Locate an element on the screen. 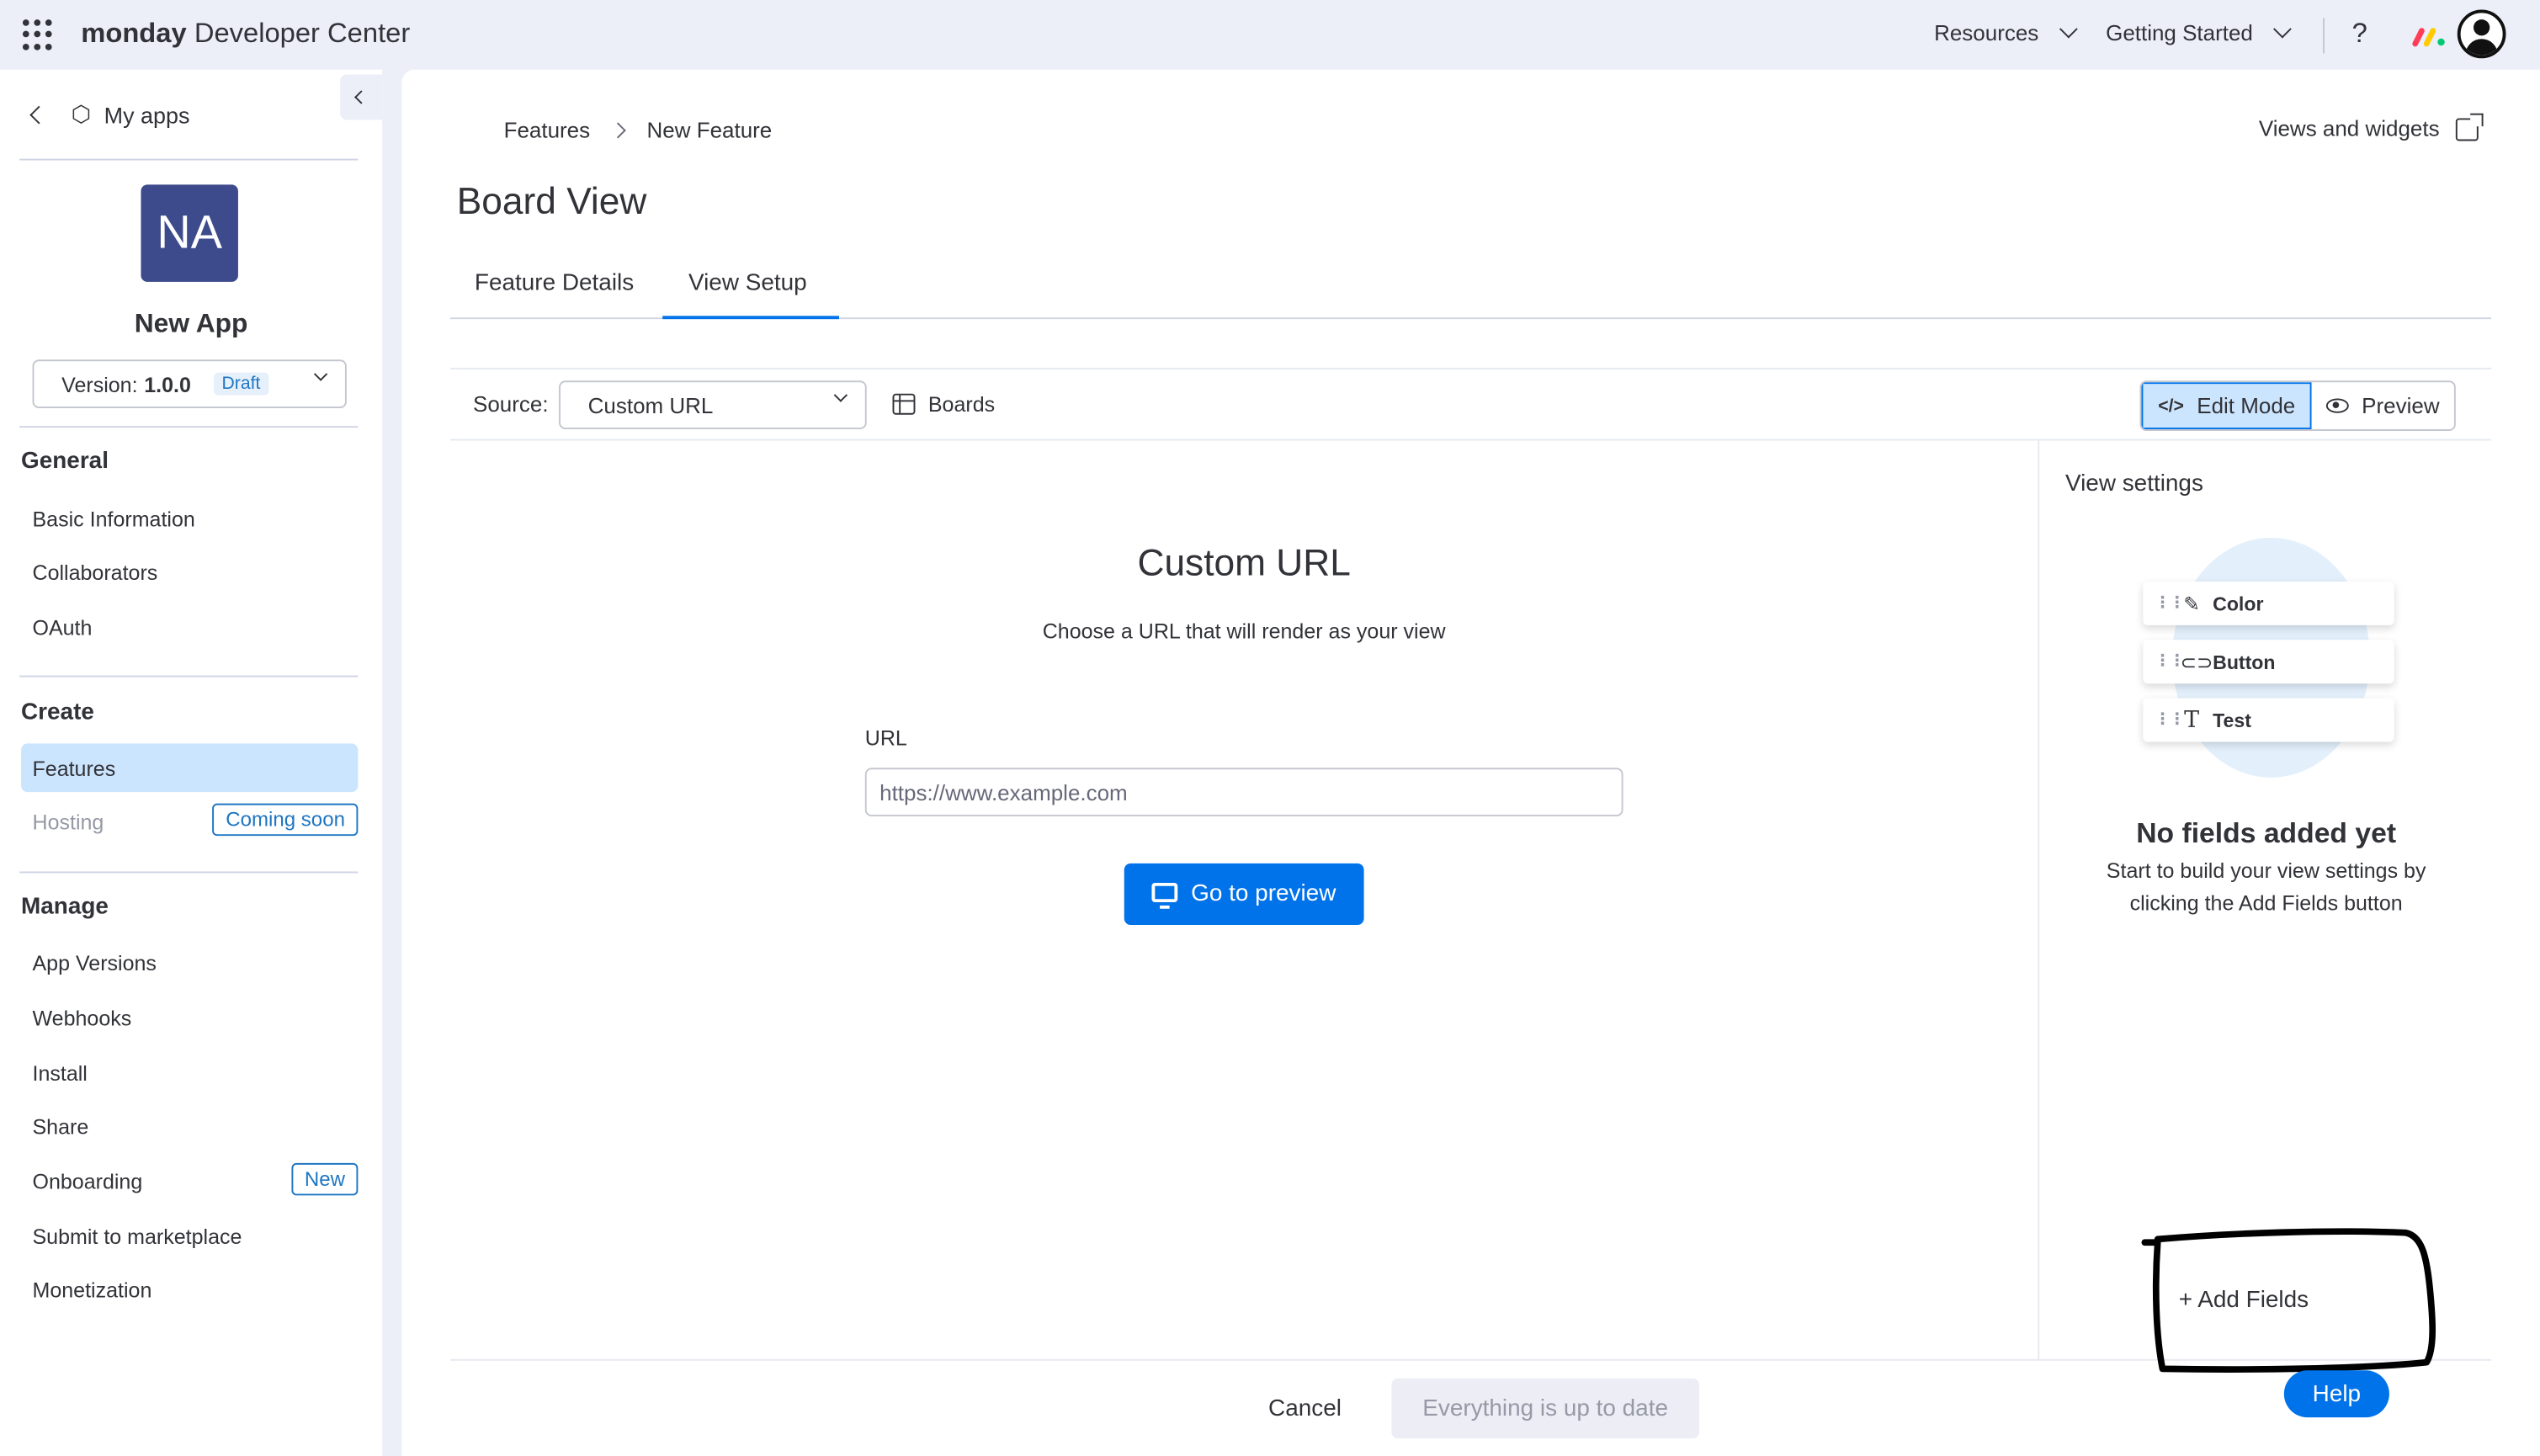  sidebar-item-label: Features is located at coordinates (74, 767).